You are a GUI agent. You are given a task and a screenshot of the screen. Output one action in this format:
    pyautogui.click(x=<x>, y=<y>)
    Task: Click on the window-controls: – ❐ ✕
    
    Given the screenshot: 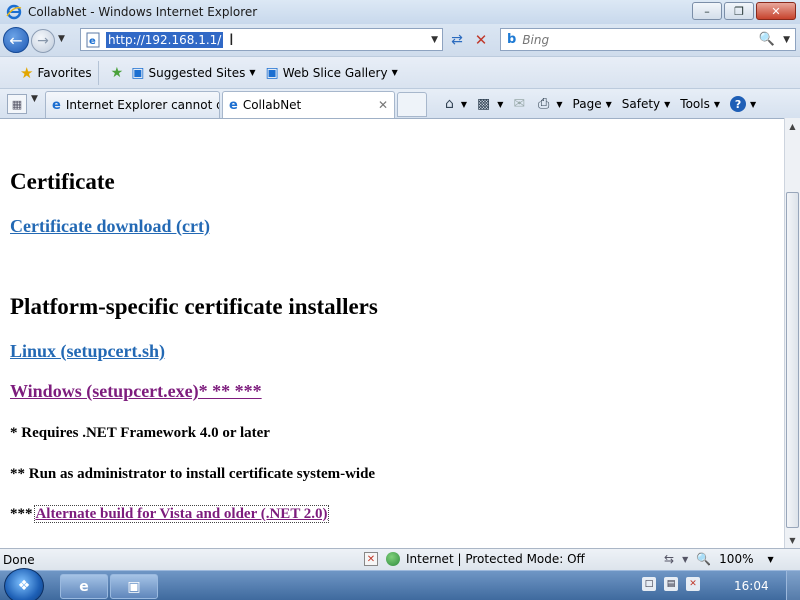 What is the action you would take?
    pyautogui.click(x=744, y=11)
    